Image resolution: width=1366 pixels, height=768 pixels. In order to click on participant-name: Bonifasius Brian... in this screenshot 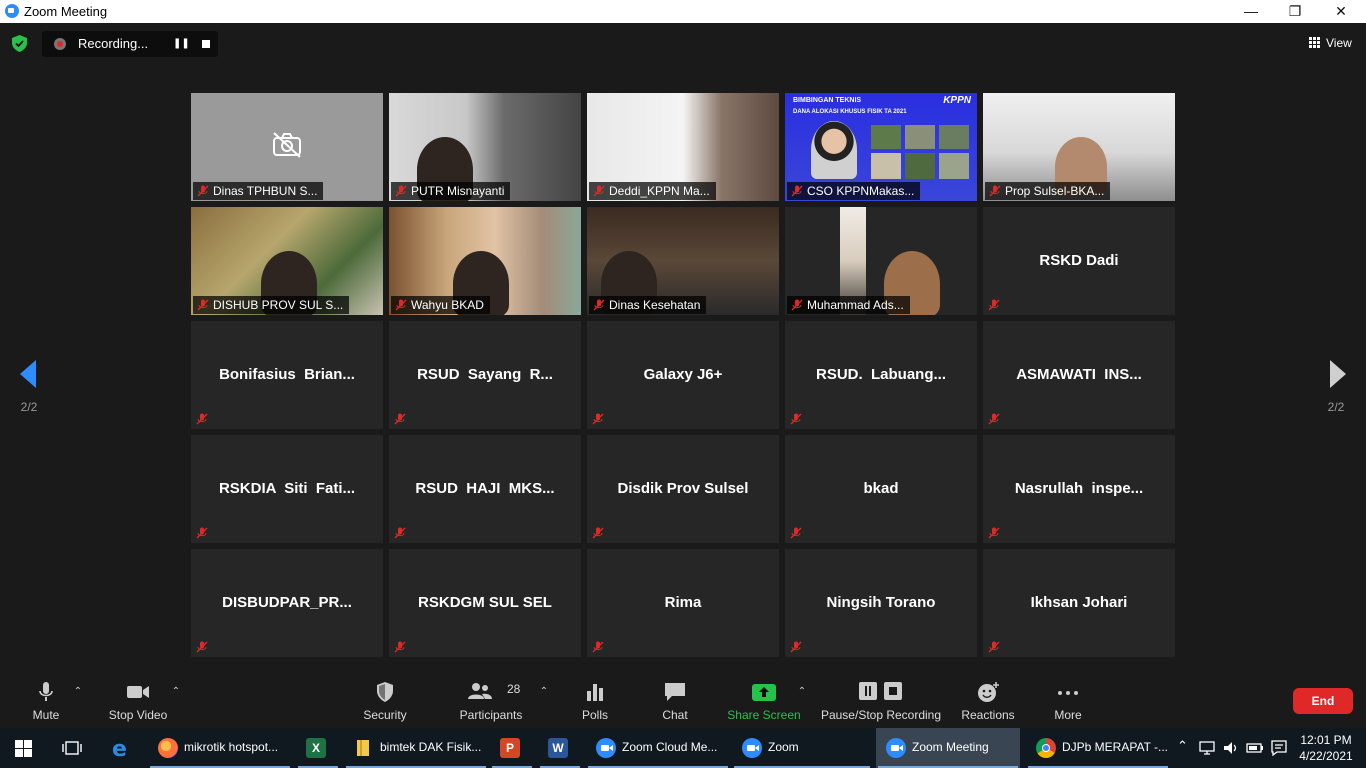, I will do `click(287, 374)`.